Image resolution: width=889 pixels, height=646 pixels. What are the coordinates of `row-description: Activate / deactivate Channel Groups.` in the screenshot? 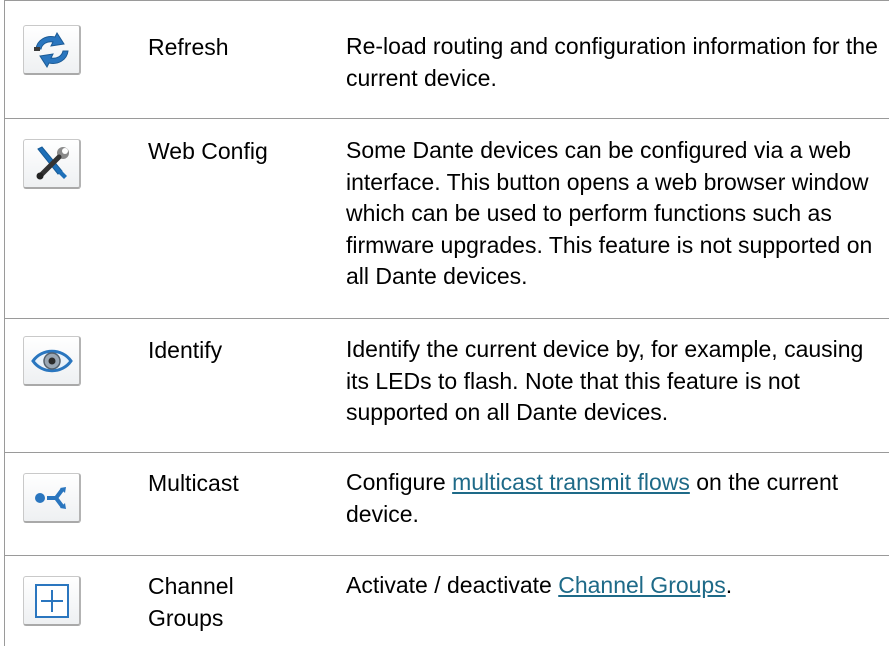 It's located at (613, 586).